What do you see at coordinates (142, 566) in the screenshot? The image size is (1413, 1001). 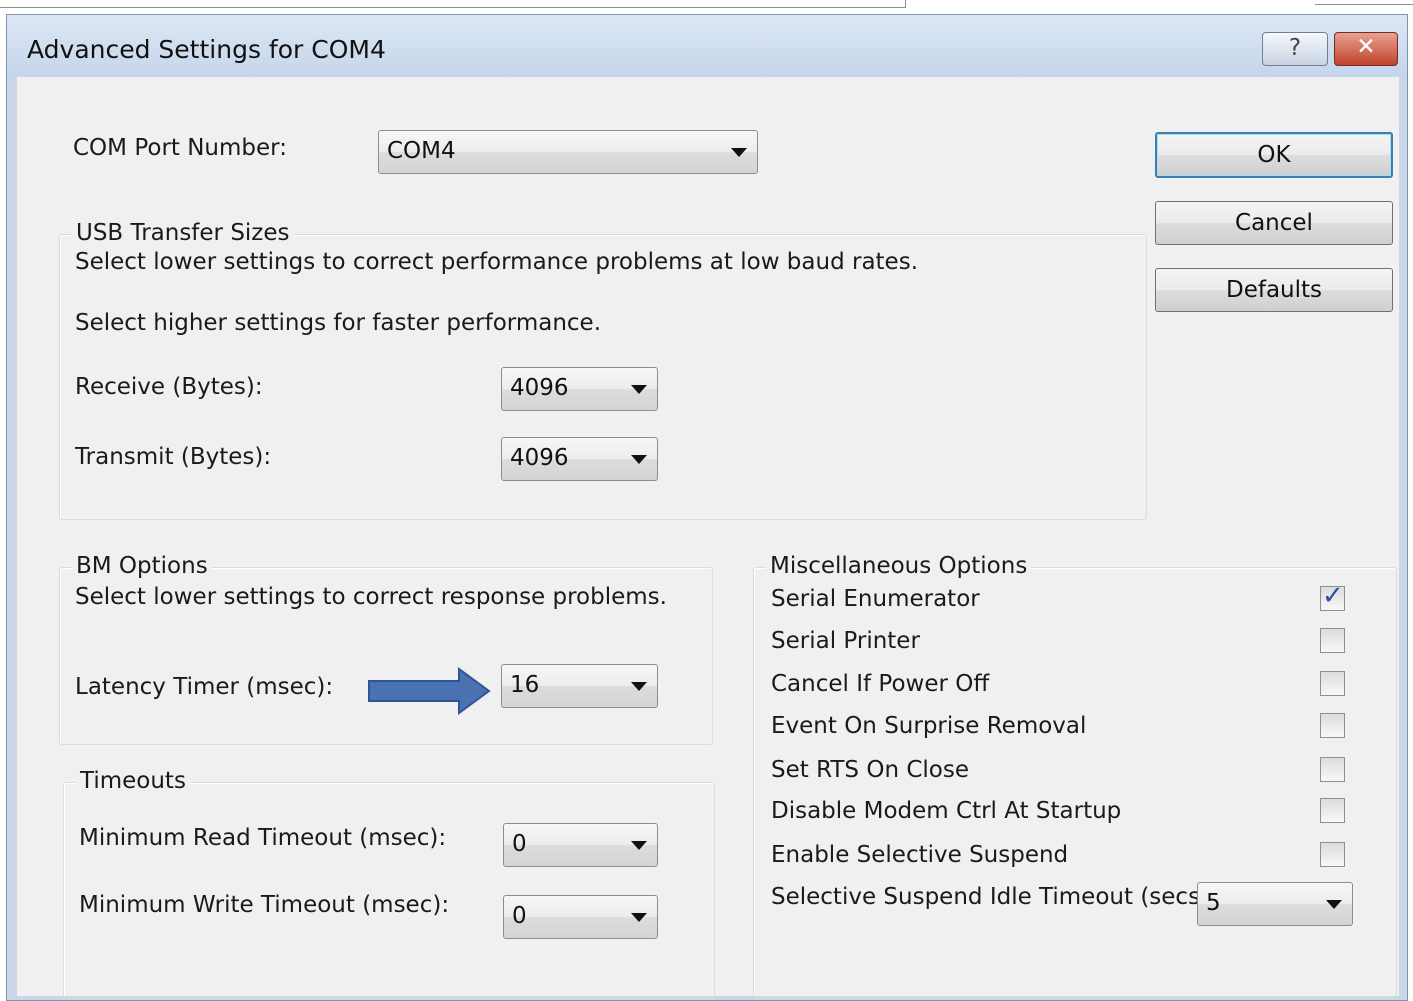 I see `bm-options-legend: BM Options` at bounding box center [142, 566].